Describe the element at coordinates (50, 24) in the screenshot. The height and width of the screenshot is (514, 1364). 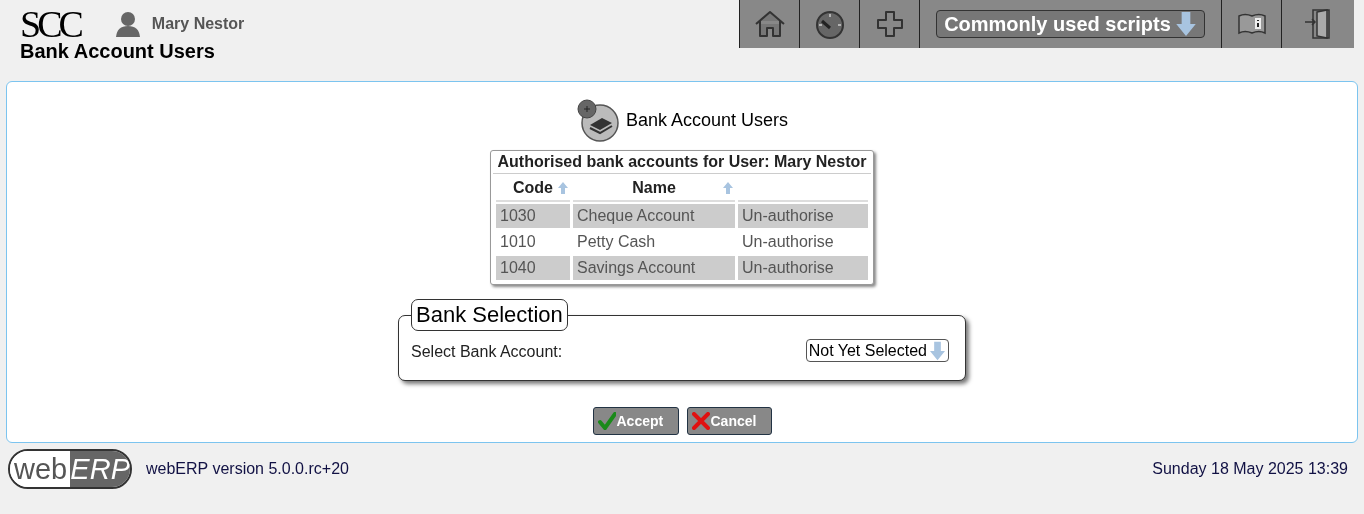
I see `company-logo: SCC` at that location.